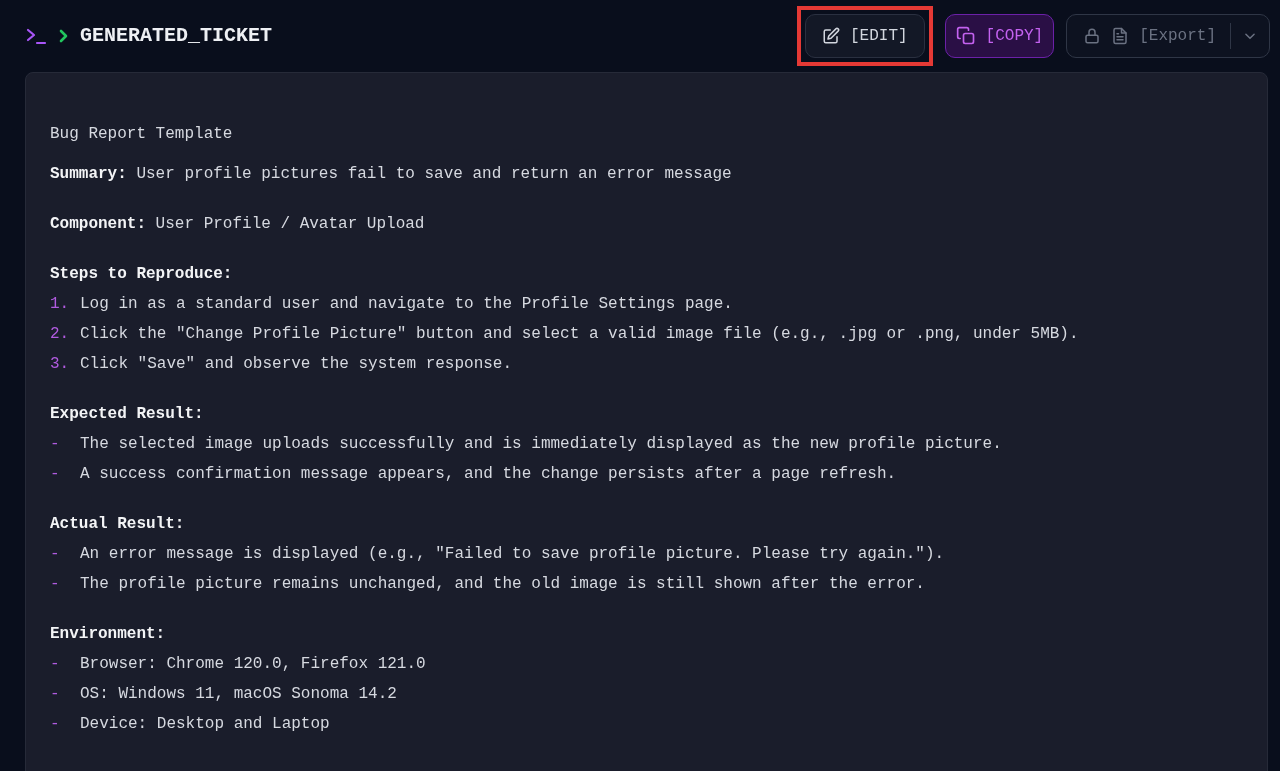 The height and width of the screenshot is (771, 1280). What do you see at coordinates (965, 36) in the screenshot?
I see `copy-icon` at bounding box center [965, 36].